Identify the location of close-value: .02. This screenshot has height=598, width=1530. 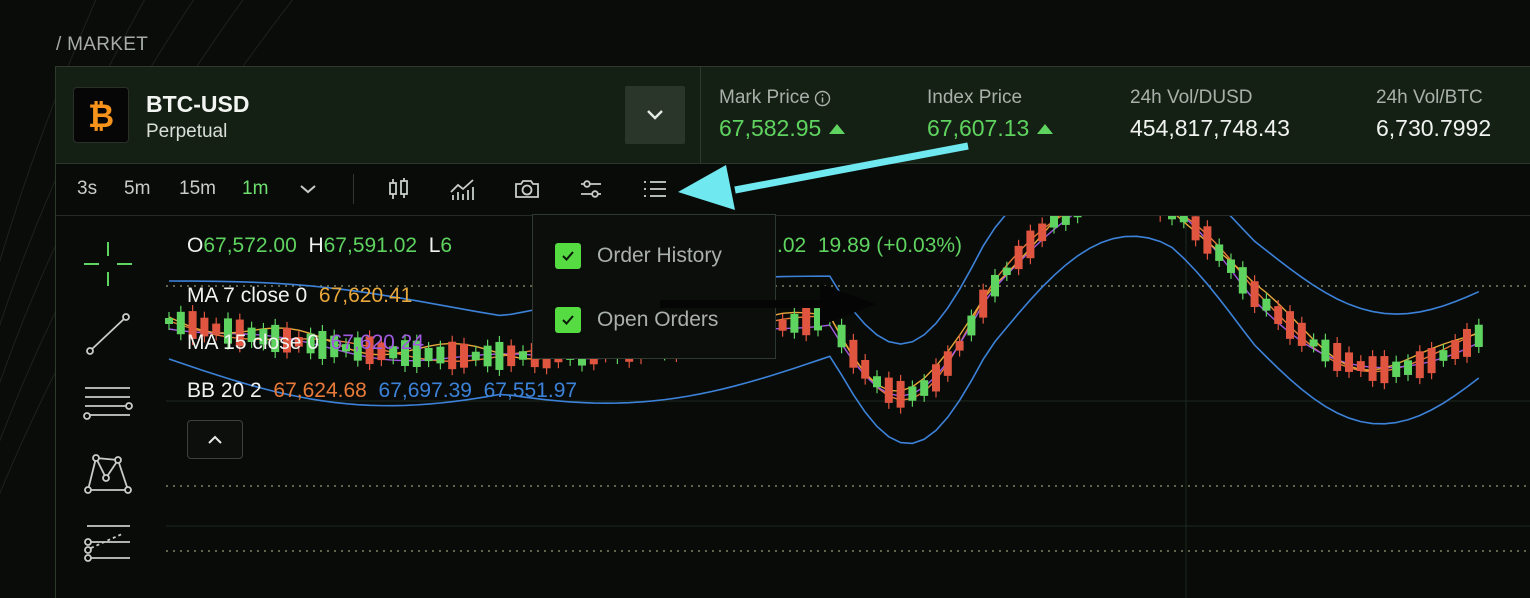
(792, 245).